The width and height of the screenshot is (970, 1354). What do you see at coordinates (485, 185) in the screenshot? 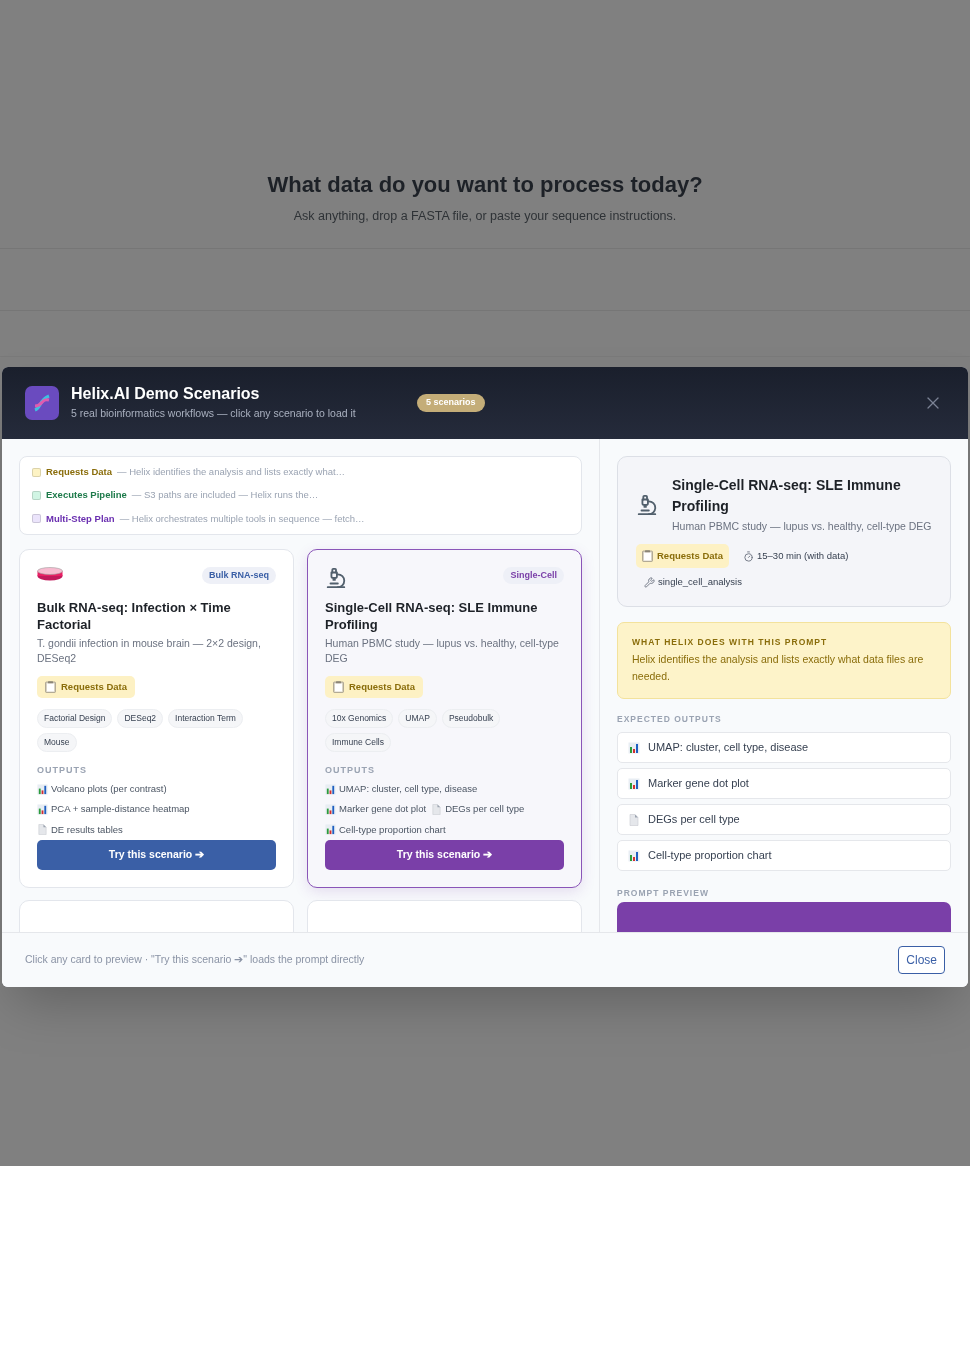
I see `page-heading: What data do you want to process today?` at bounding box center [485, 185].